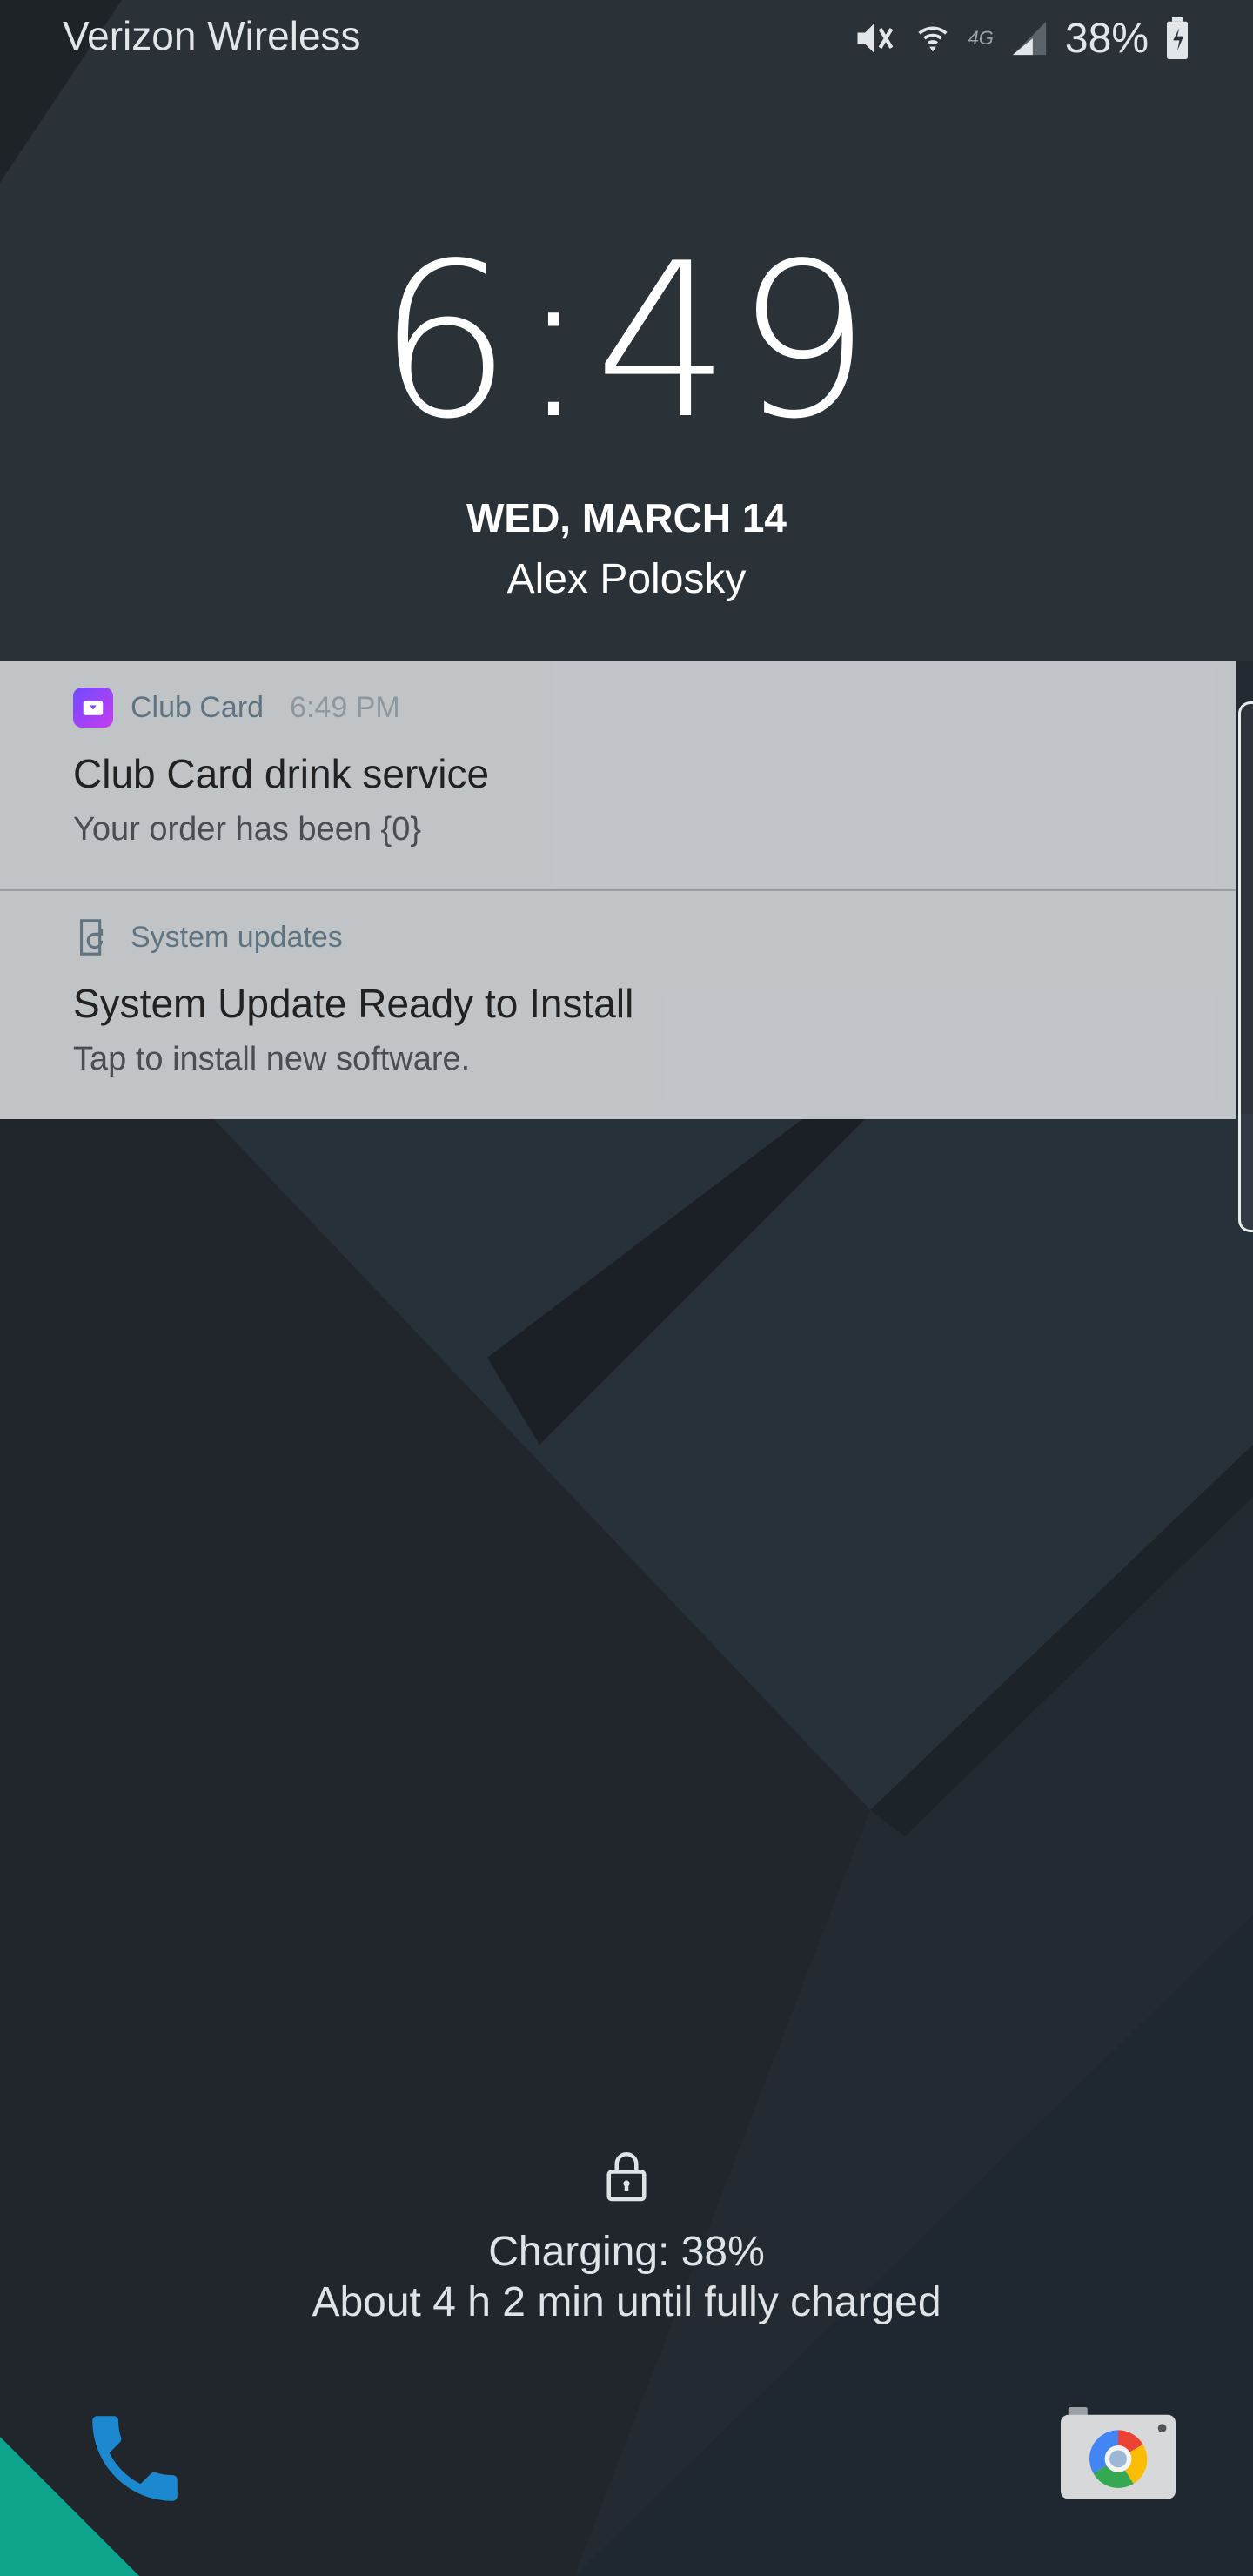 This screenshot has width=1253, height=2576. I want to click on notification-app-name: System updates, so click(237, 937).